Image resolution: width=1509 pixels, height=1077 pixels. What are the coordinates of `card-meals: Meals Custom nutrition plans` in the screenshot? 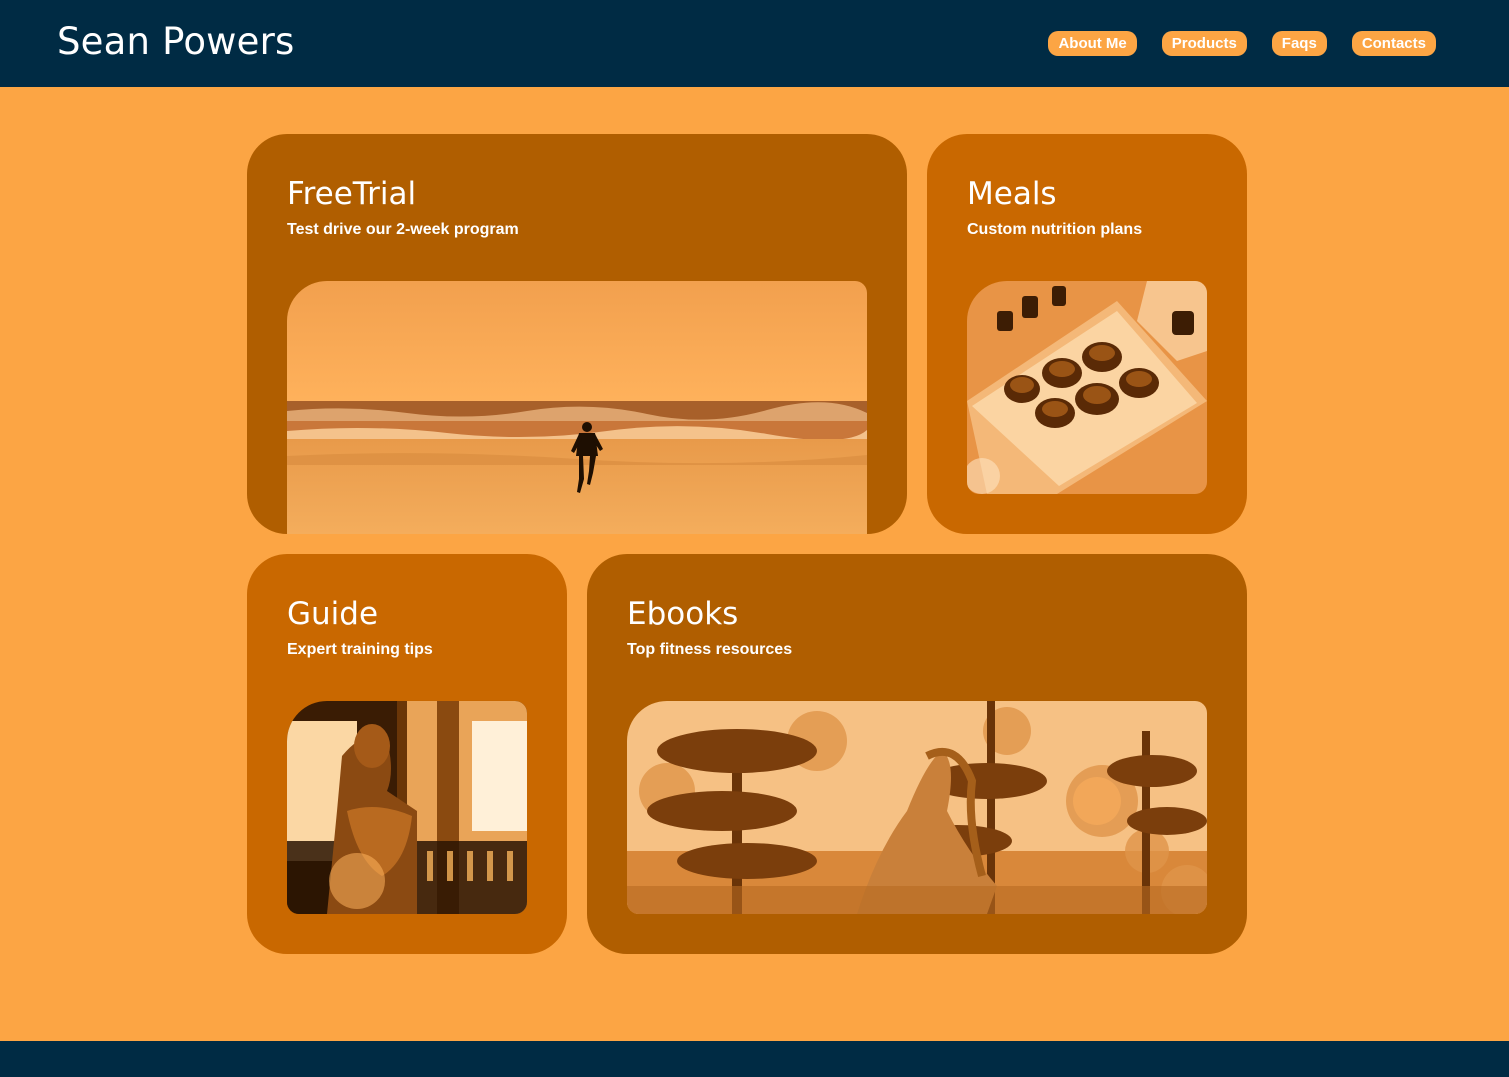 It's located at (1087, 334).